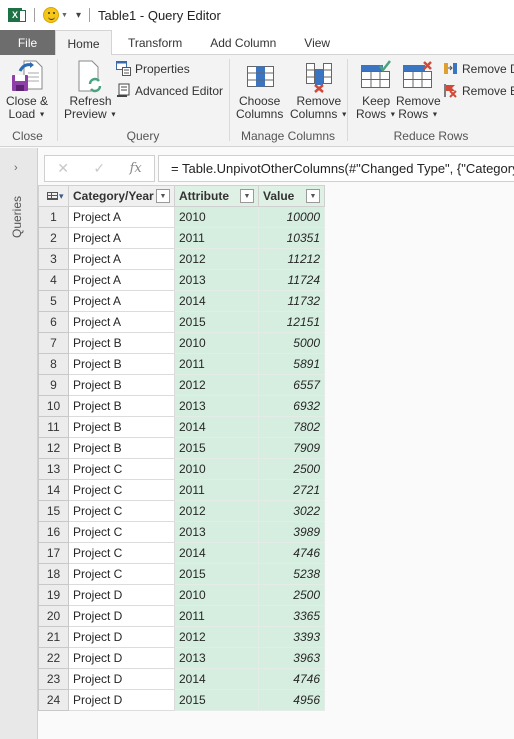  What do you see at coordinates (181, 700) in the screenshot?
I see `table-row: 24 Project D 2015 4956` at bounding box center [181, 700].